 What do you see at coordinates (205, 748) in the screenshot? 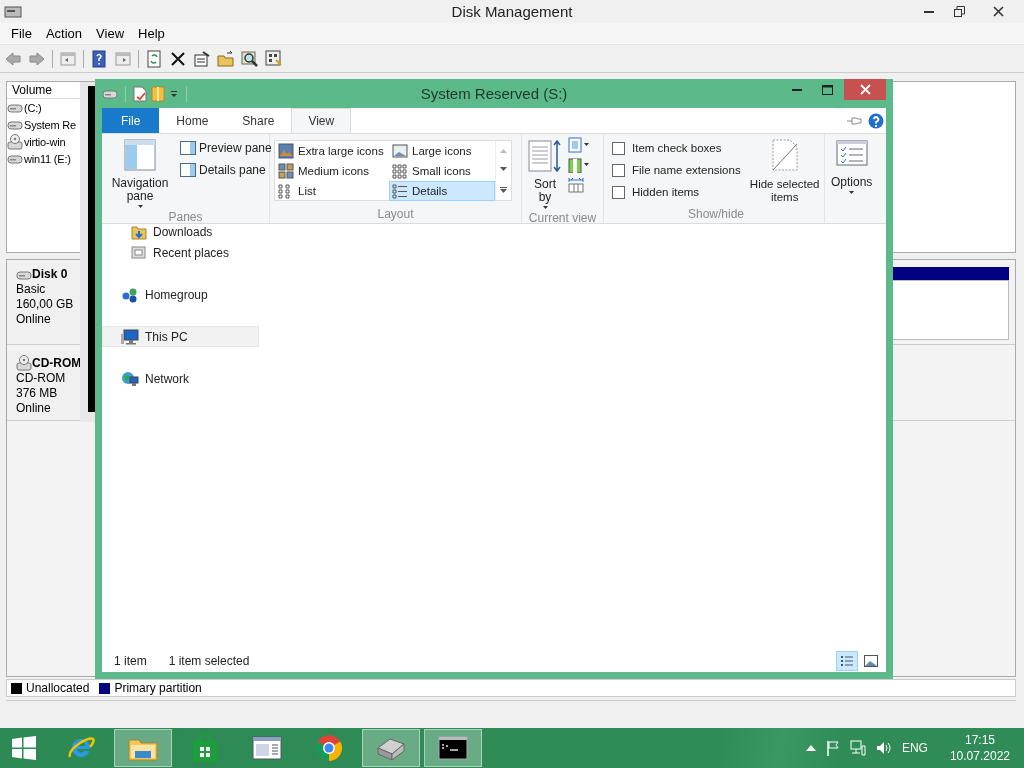
I see `shopping-bag-icon` at bounding box center [205, 748].